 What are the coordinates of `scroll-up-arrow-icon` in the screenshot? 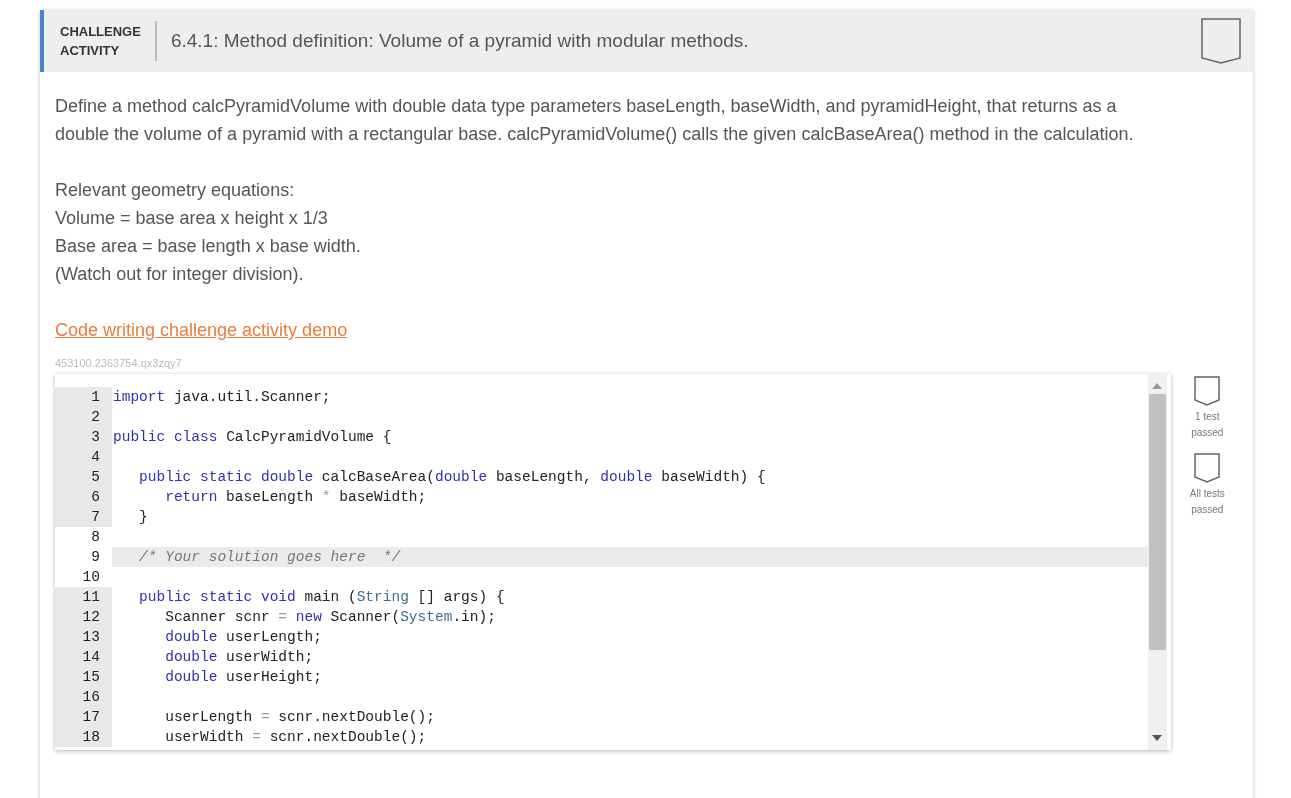 It's located at (1157, 386).